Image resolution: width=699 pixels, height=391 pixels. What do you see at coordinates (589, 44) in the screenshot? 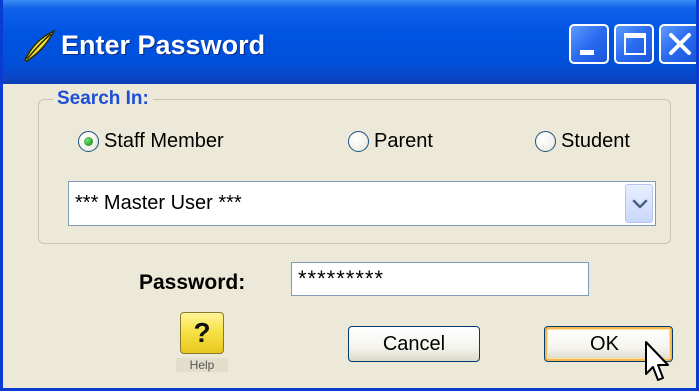
I see `minimize-button` at bounding box center [589, 44].